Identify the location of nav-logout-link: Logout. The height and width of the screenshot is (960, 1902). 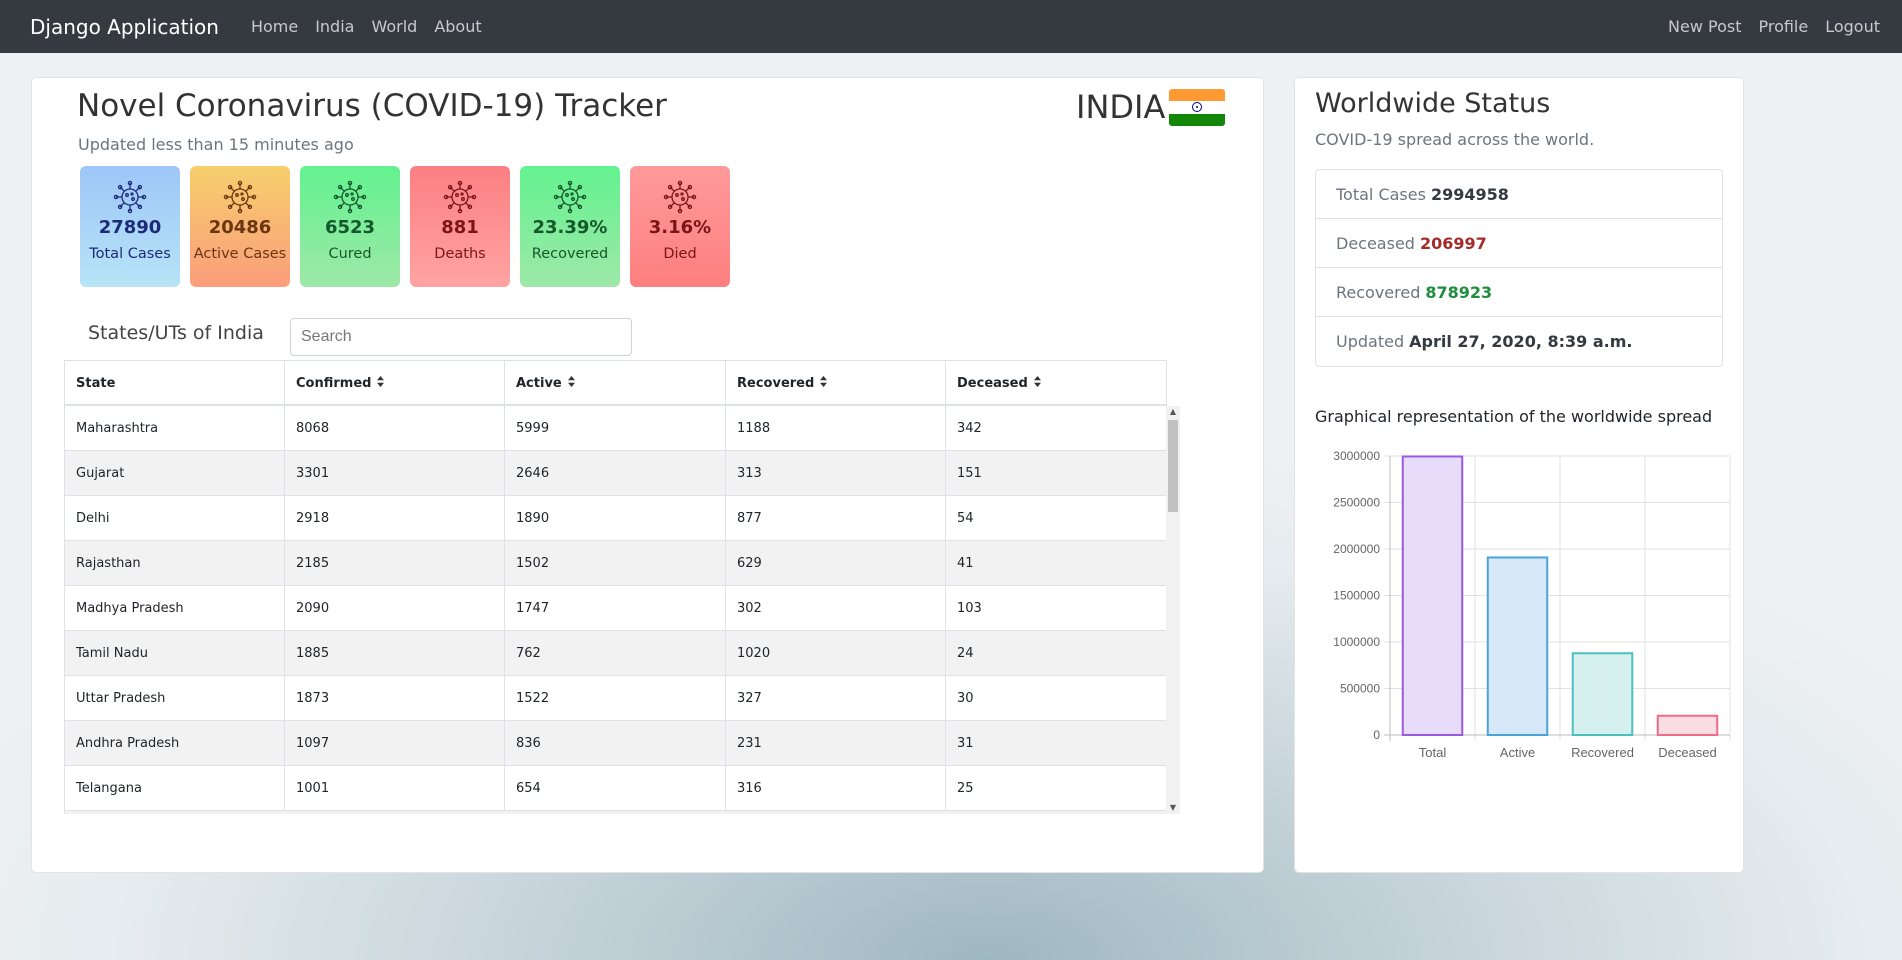
(1852, 26).